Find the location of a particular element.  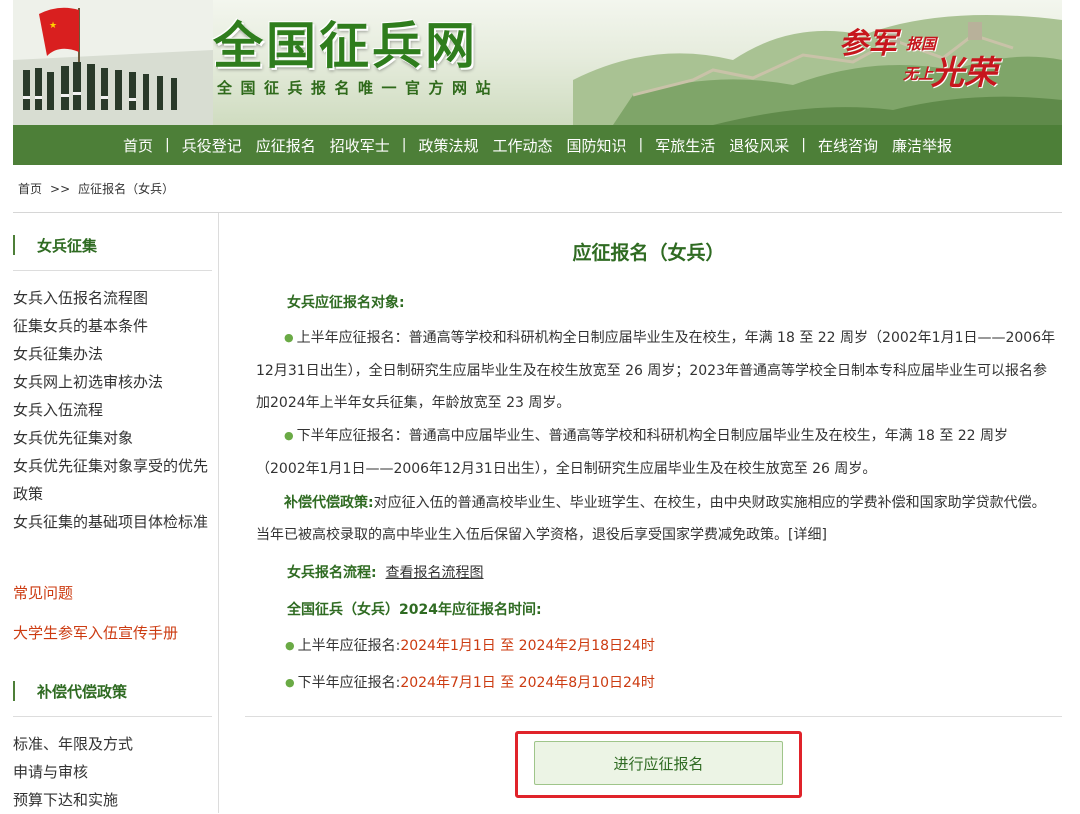

sidebar-section-female-recruitment: 女兵征集 is located at coordinates (55, 245).